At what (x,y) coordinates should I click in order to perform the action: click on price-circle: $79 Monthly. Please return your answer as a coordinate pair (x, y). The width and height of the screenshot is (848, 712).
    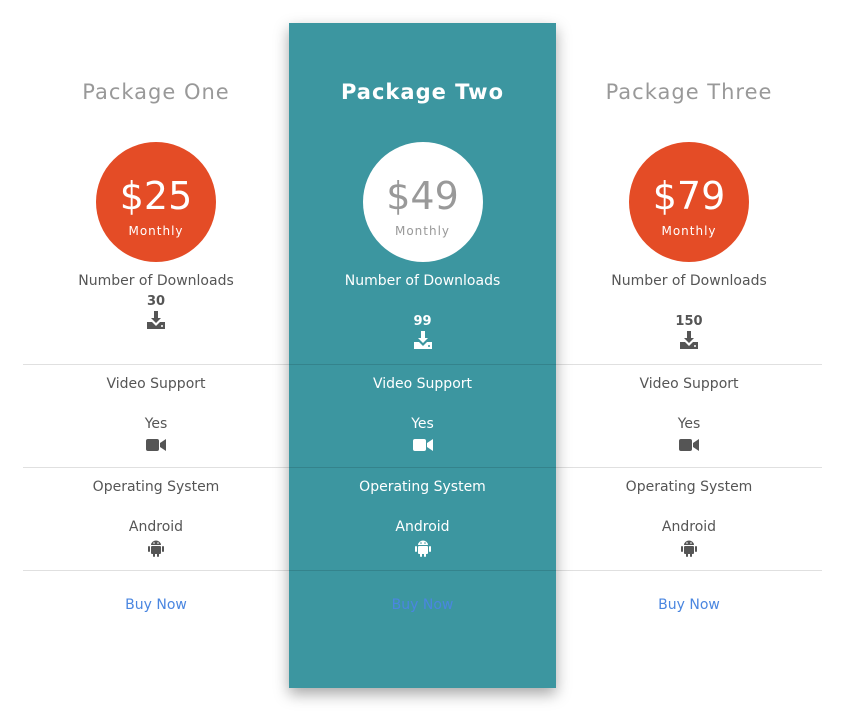
    Looking at the image, I should click on (689, 202).